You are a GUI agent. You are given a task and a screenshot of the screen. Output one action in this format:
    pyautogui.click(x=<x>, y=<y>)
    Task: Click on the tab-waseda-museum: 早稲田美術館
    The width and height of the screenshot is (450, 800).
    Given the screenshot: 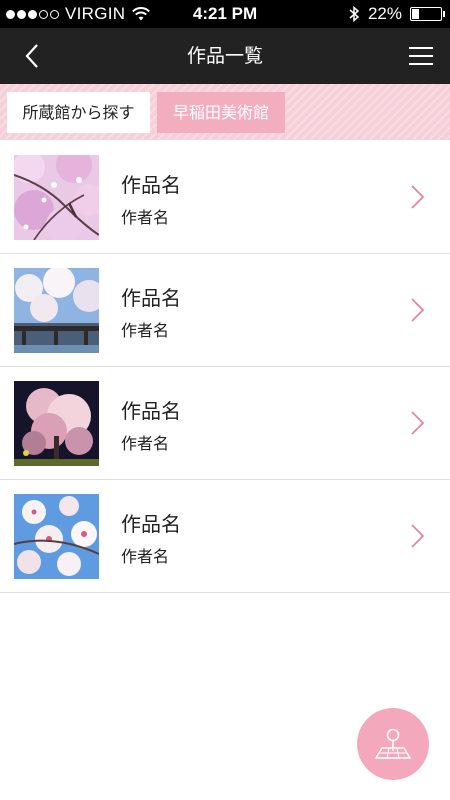 What is the action you would take?
    pyautogui.click(x=221, y=112)
    